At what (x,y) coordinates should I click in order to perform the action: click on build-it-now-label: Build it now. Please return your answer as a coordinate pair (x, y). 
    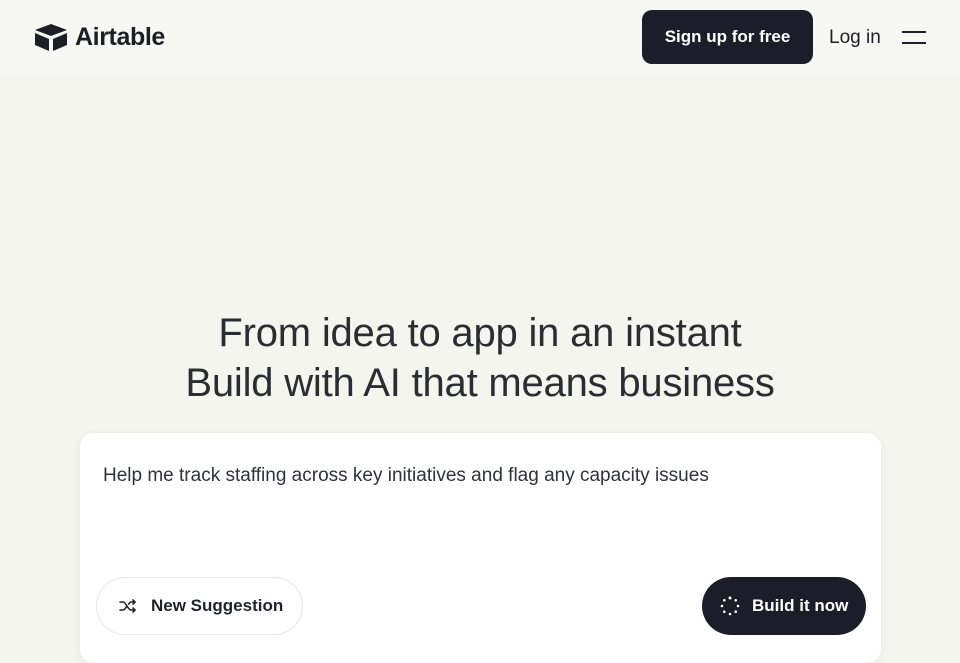
    Looking at the image, I should click on (800, 605).